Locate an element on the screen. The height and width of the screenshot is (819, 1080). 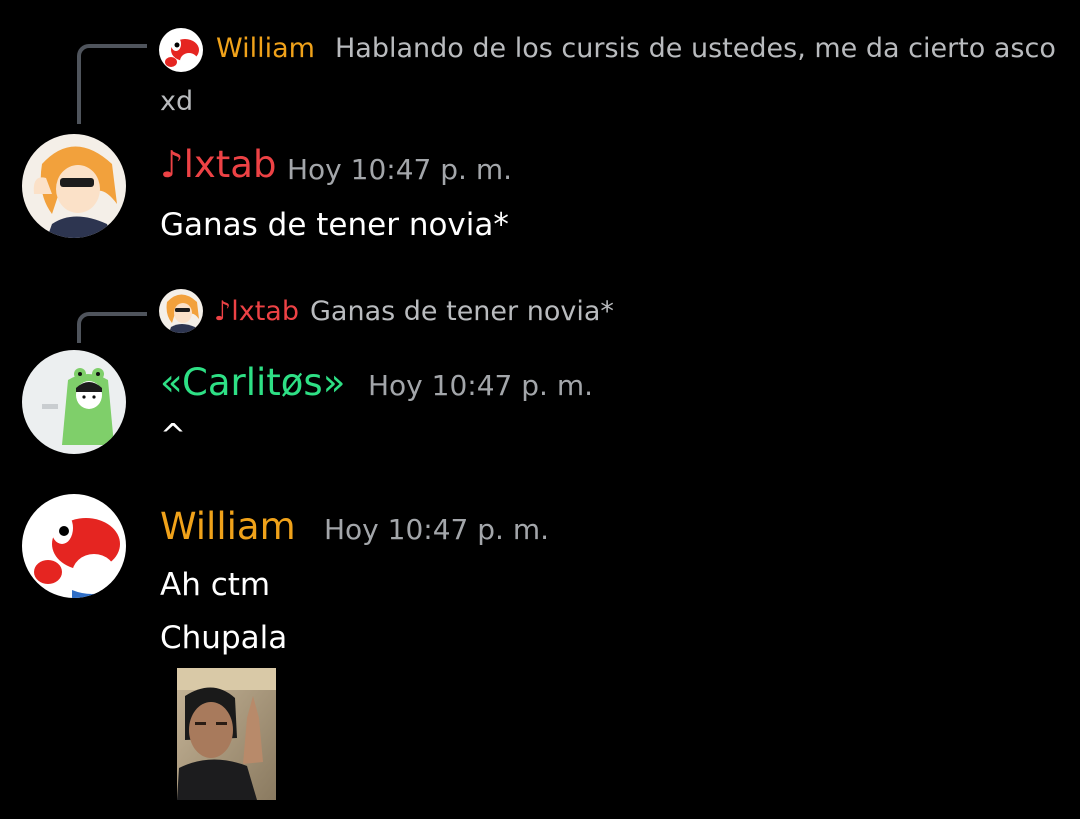
frog-hoodie-avatar-icon is located at coordinates (74, 402).